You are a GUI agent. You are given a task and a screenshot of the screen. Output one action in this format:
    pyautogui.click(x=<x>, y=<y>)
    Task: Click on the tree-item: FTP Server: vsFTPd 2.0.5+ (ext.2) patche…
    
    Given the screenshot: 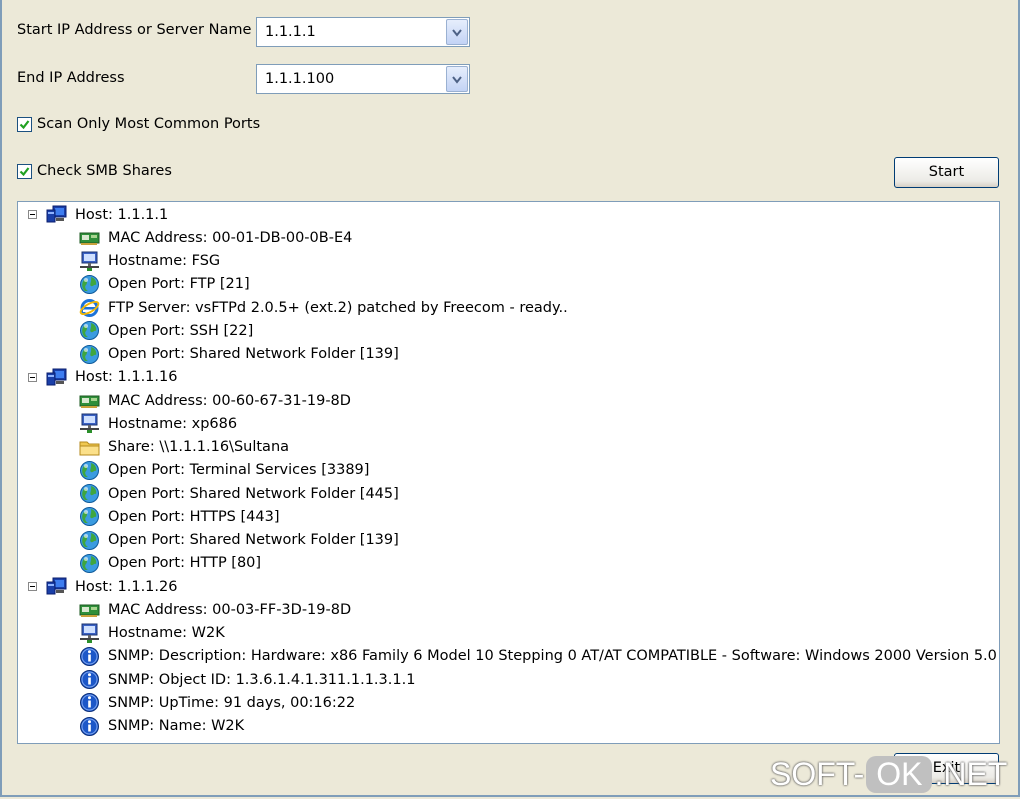 What is the action you would take?
    pyautogui.click(x=323, y=307)
    